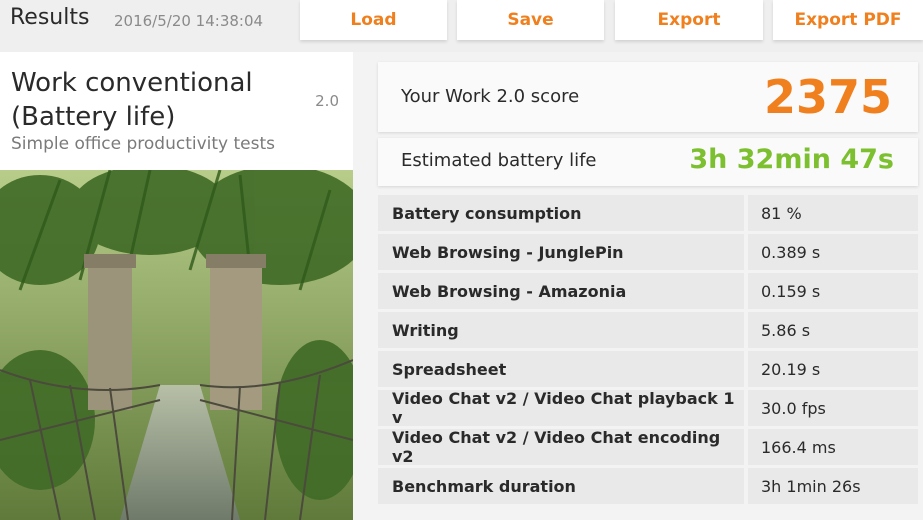 The width and height of the screenshot is (923, 520). I want to click on result-value: 166.4 ms, so click(833, 447).